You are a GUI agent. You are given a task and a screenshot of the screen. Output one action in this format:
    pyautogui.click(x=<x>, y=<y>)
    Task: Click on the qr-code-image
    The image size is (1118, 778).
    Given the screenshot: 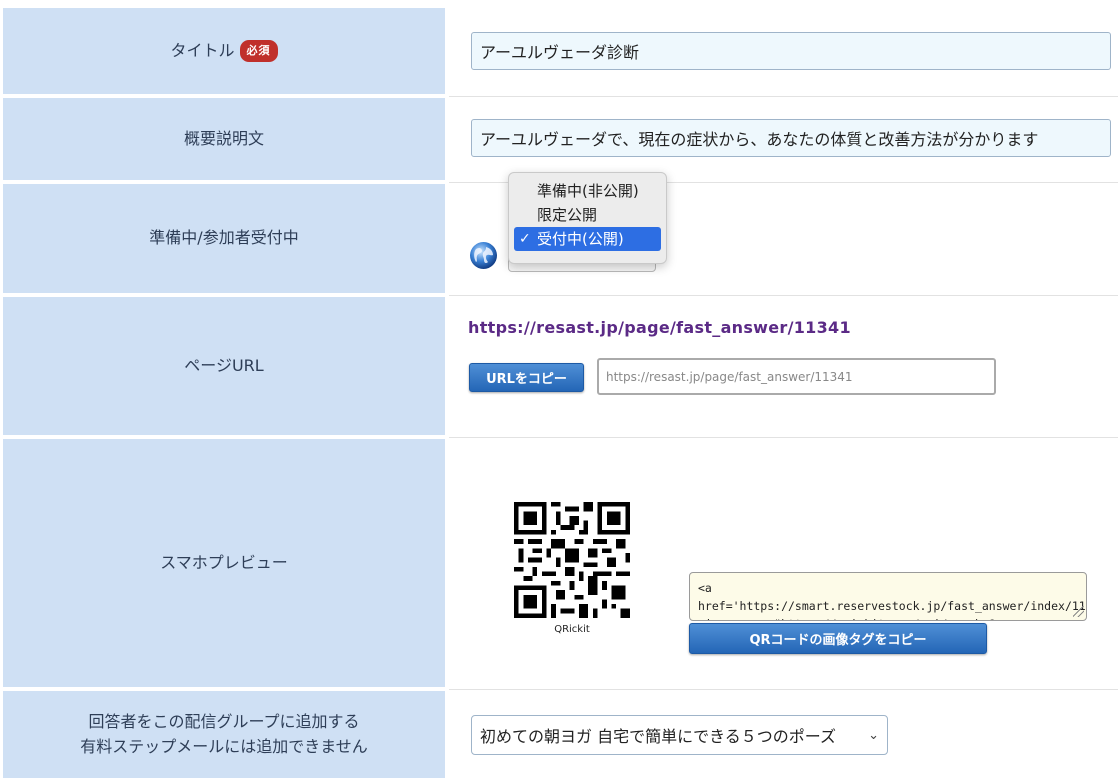 What is the action you would take?
    pyautogui.click(x=572, y=560)
    